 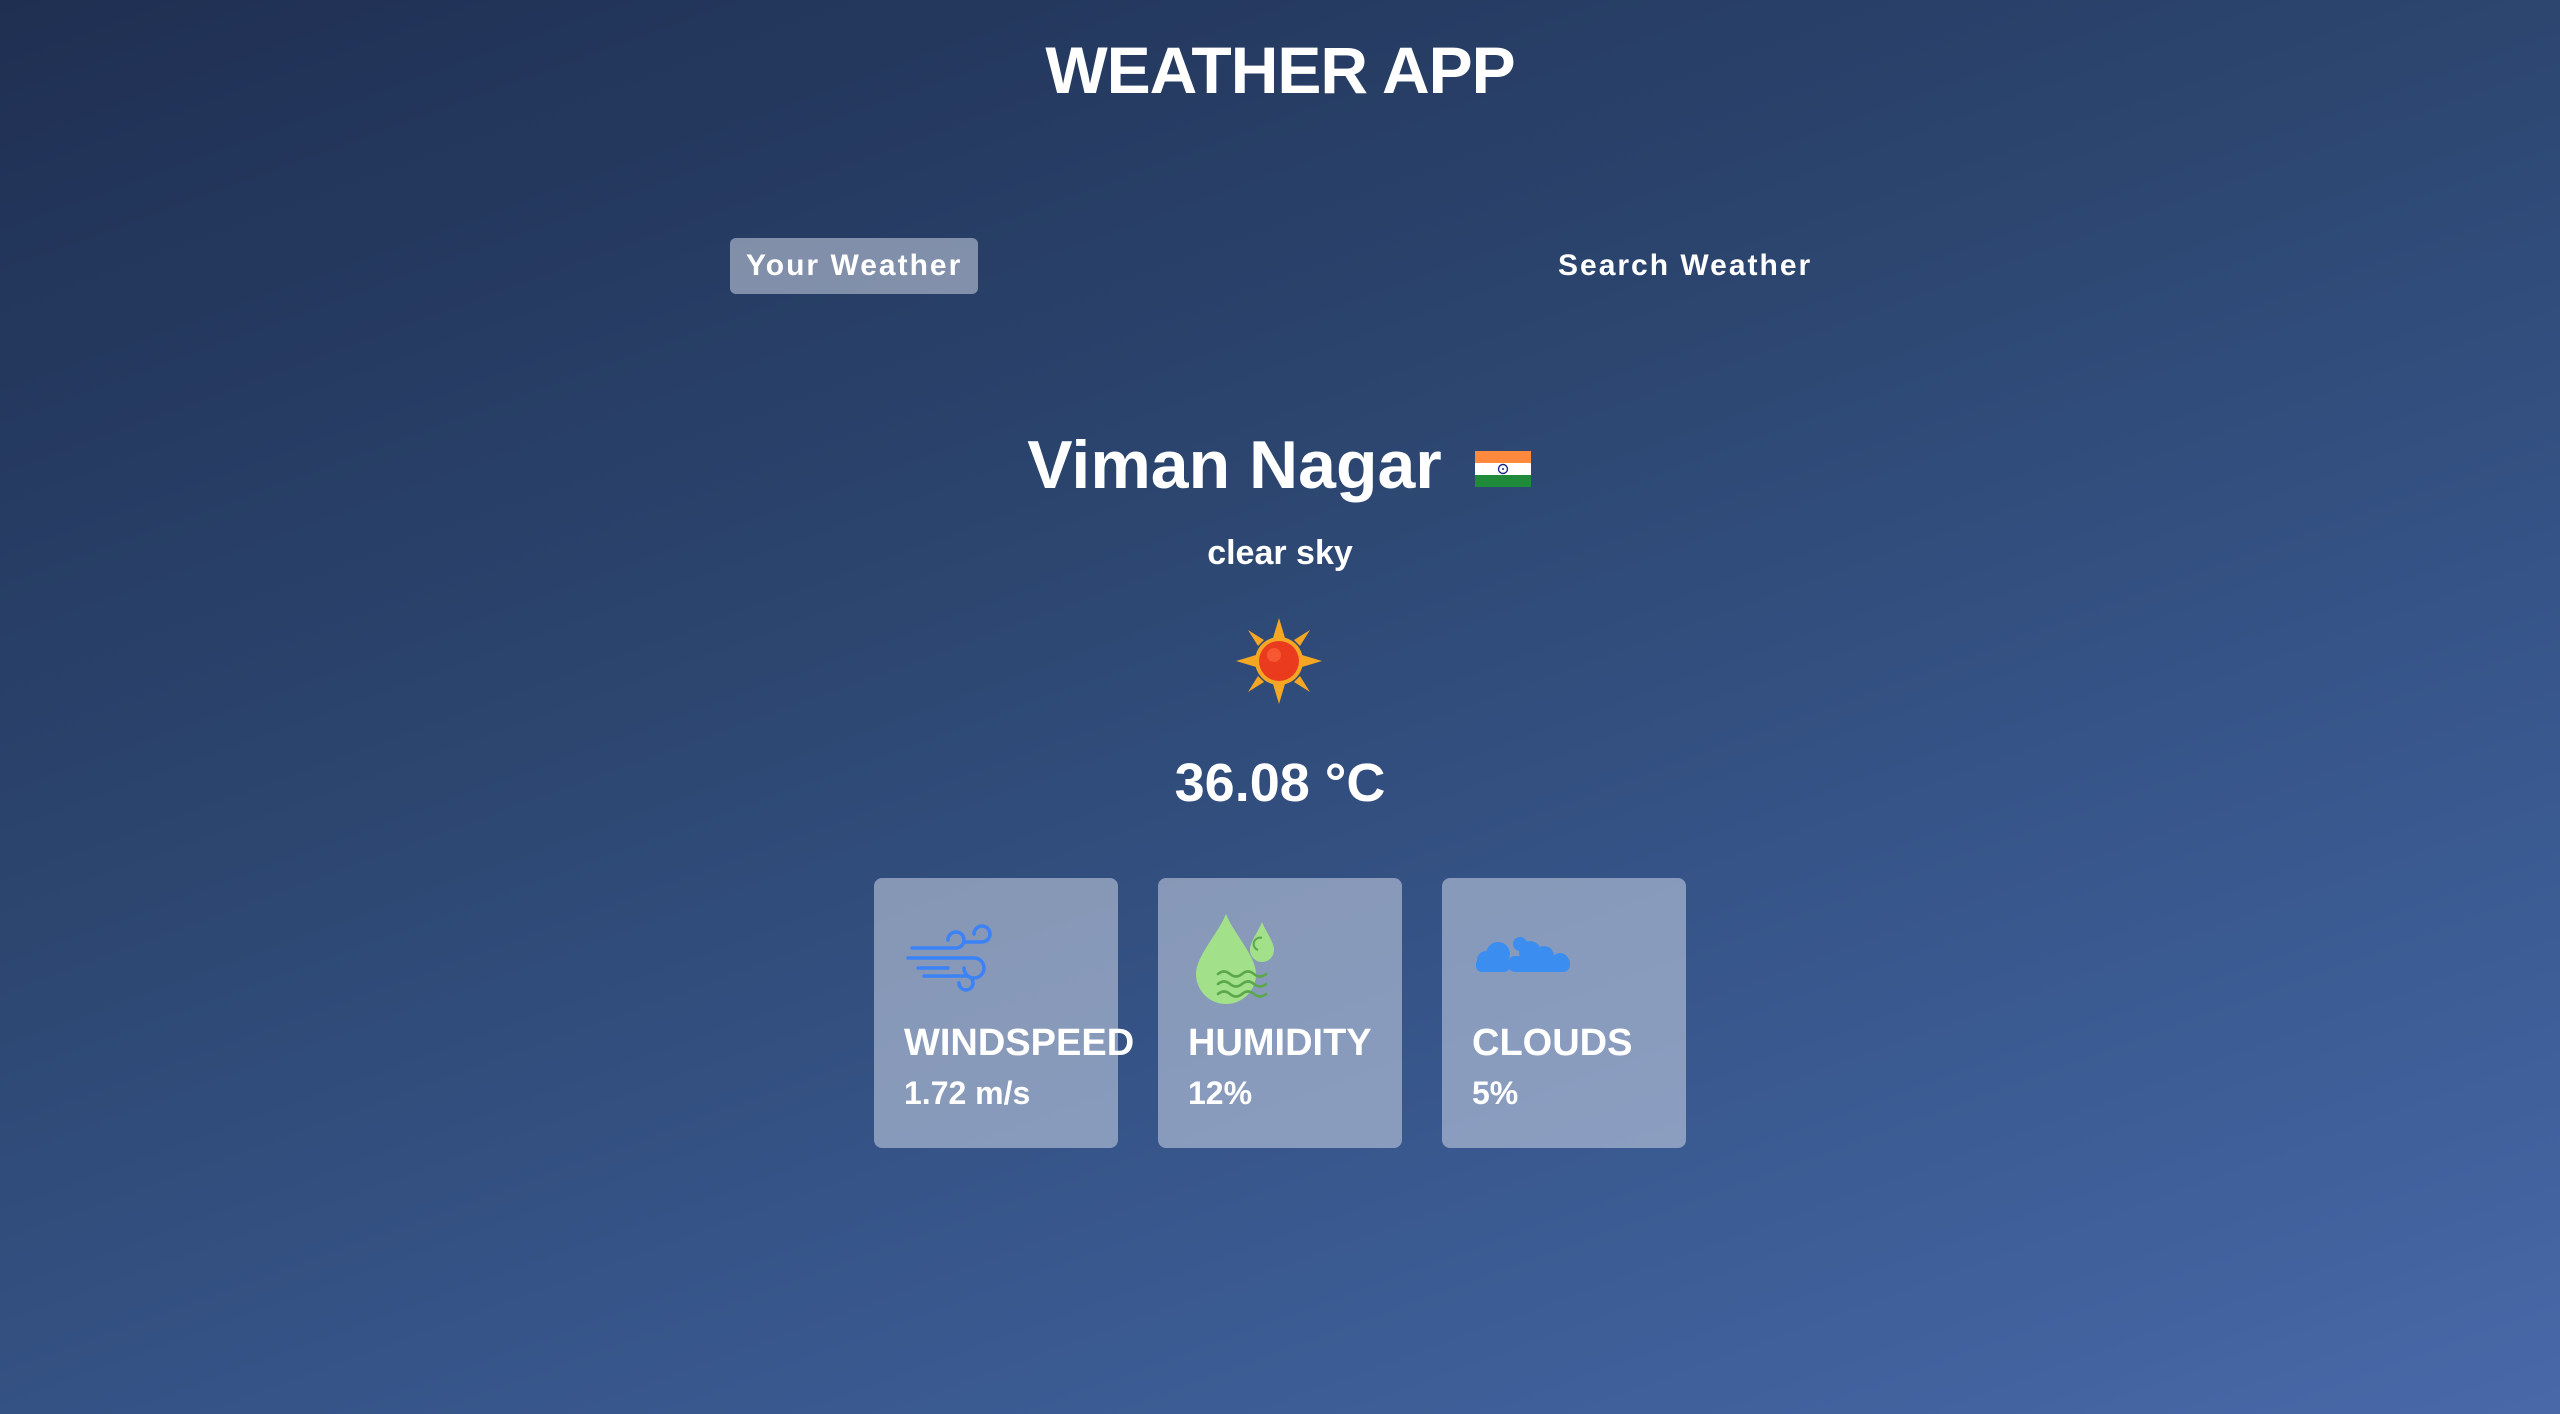 I want to click on windspeed-value: 1.72 m/s, so click(x=967, y=1093).